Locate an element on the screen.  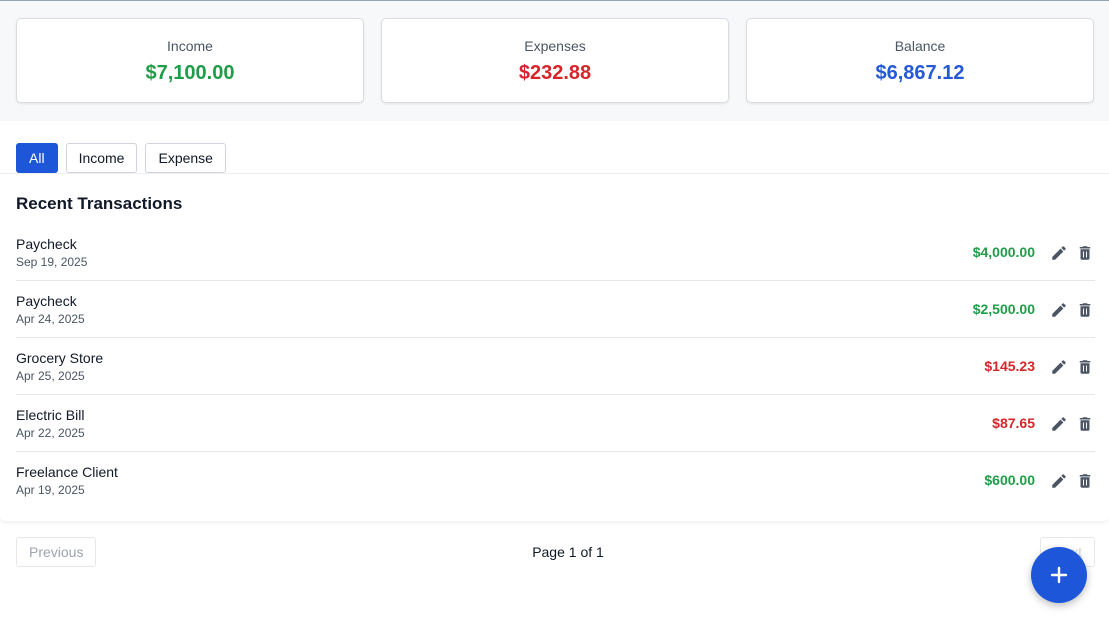
income-label: Income is located at coordinates (190, 46).